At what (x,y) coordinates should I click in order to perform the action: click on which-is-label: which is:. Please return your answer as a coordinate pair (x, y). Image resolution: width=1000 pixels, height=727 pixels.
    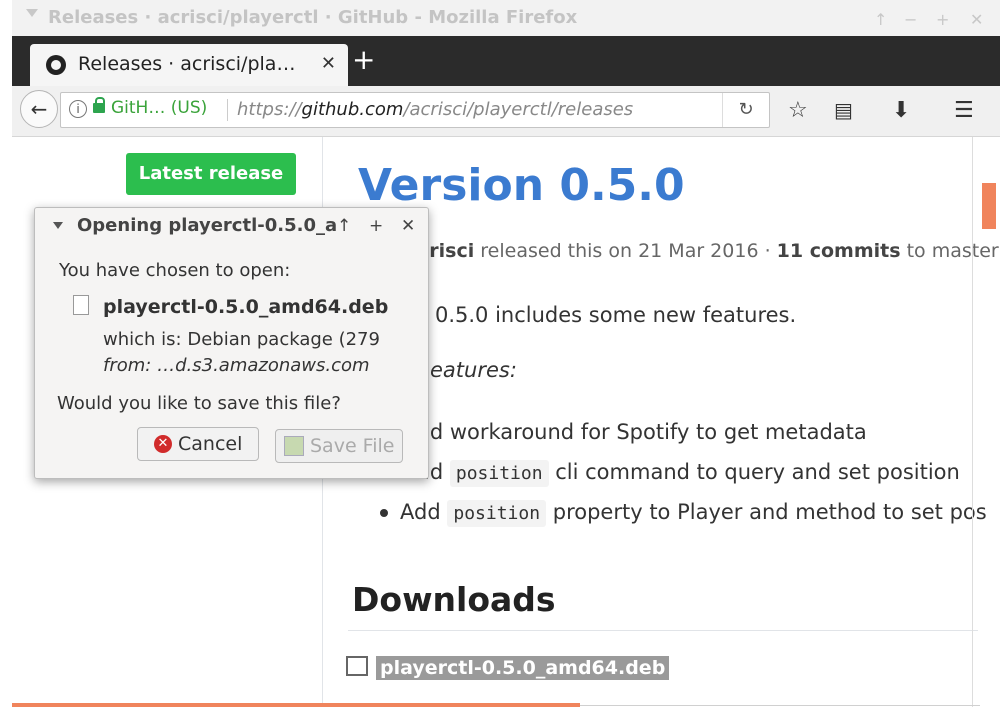
    Looking at the image, I should click on (142, 339).